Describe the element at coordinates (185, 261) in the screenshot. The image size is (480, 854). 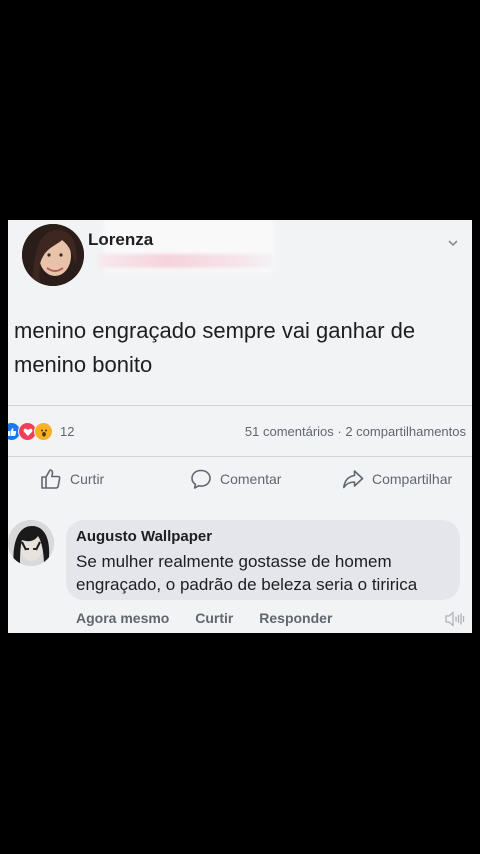
I see `blurred-subtitle` at that location.